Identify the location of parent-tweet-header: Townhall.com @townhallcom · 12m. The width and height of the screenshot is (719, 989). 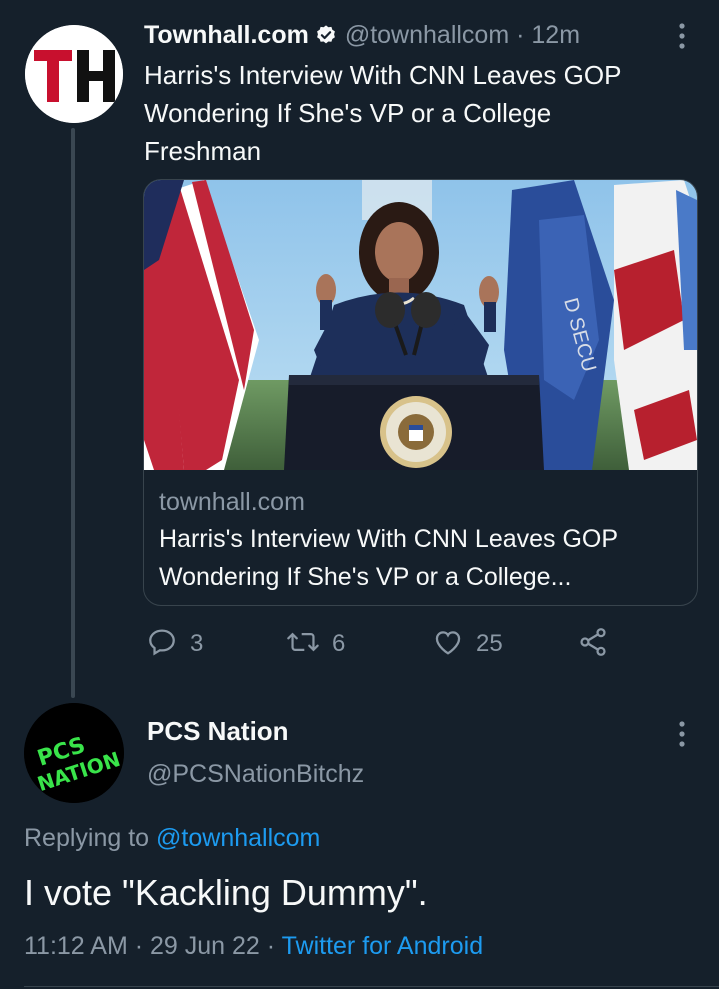
(431, 35).